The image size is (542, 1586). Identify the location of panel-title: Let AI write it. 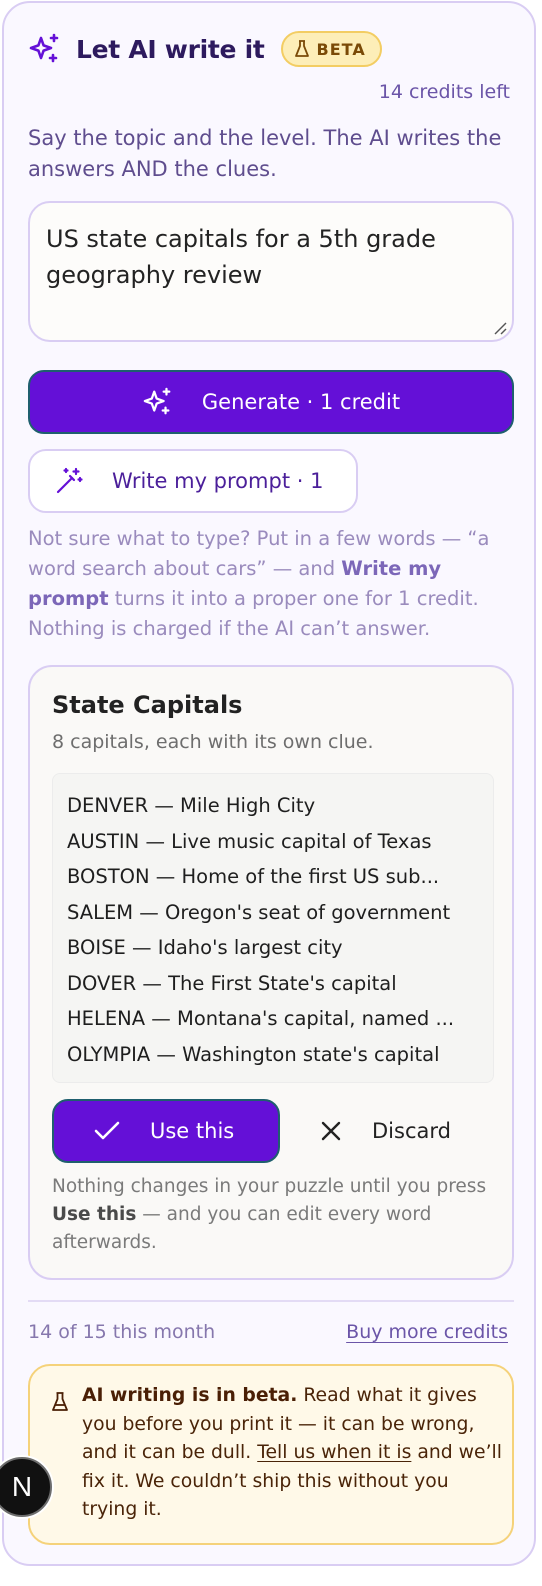
(170, 49).